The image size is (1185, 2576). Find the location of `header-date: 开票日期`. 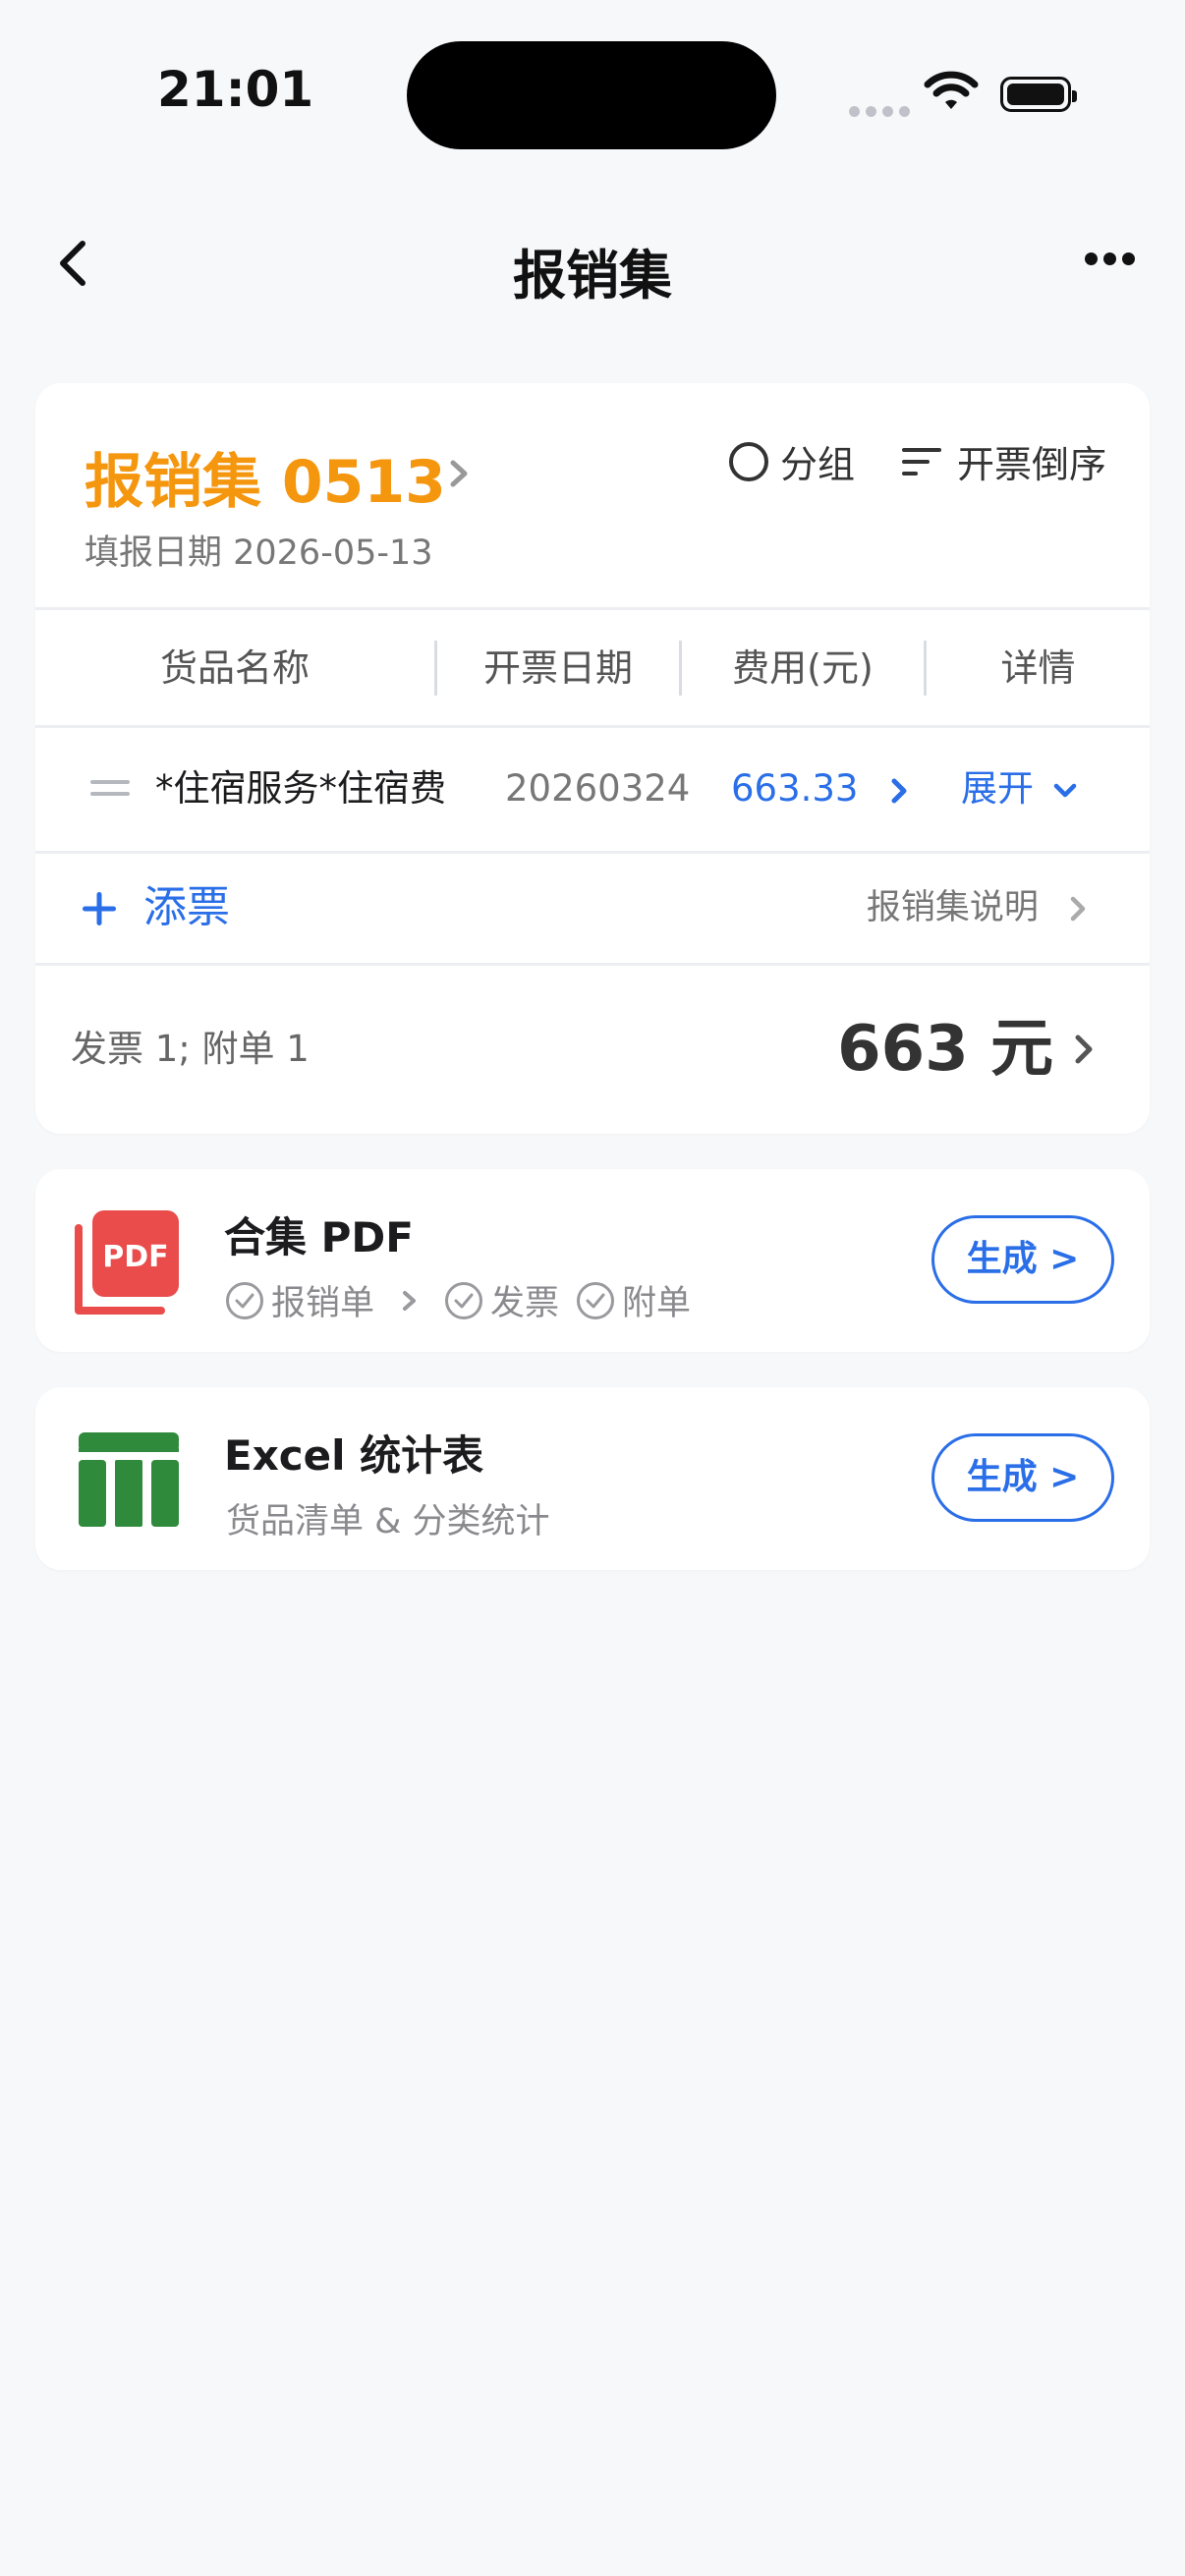

header-date: 开票日期 is located at coordinates (558, 668).